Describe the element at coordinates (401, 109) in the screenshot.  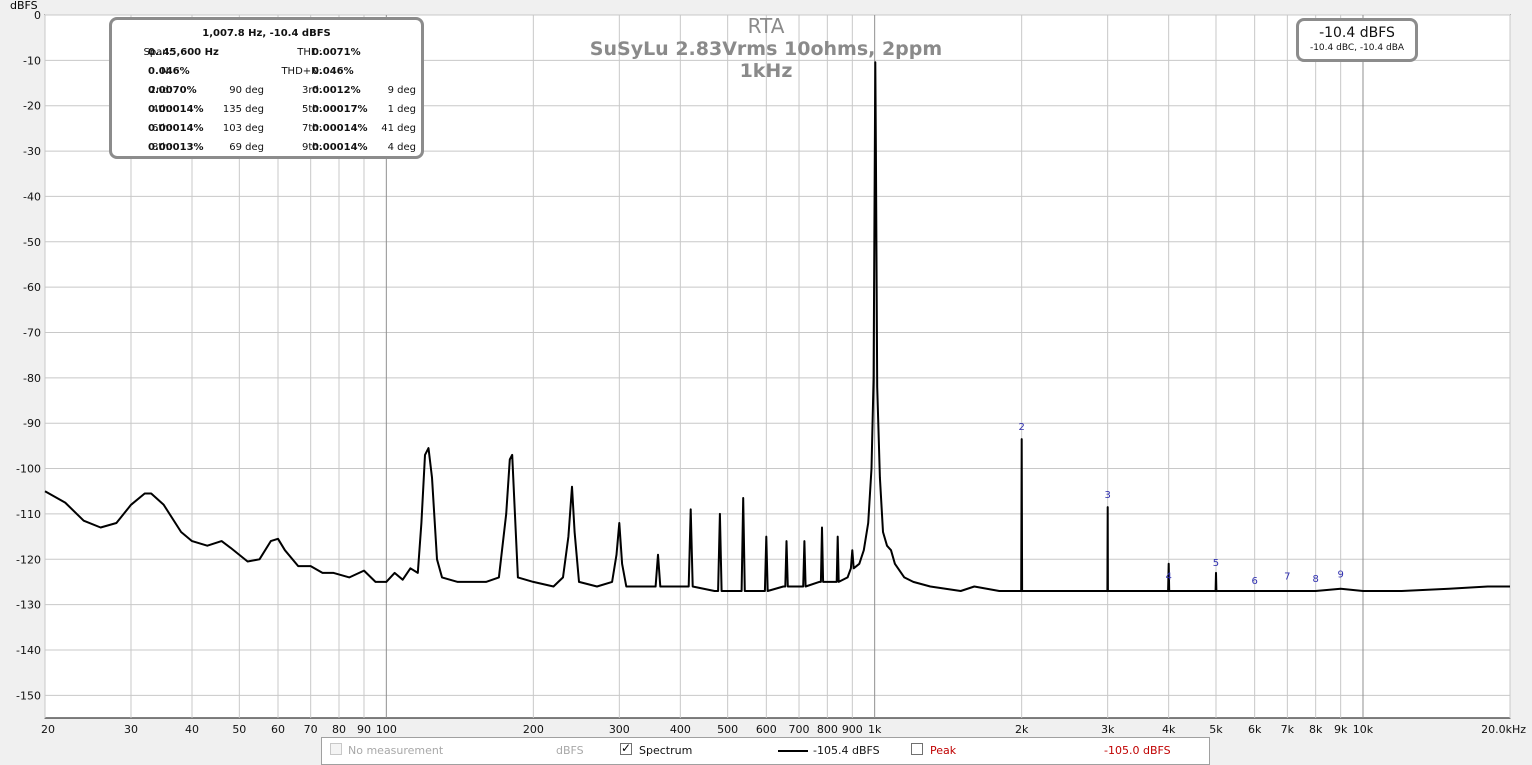
I see `stats-cell: 1 deg` at that location.